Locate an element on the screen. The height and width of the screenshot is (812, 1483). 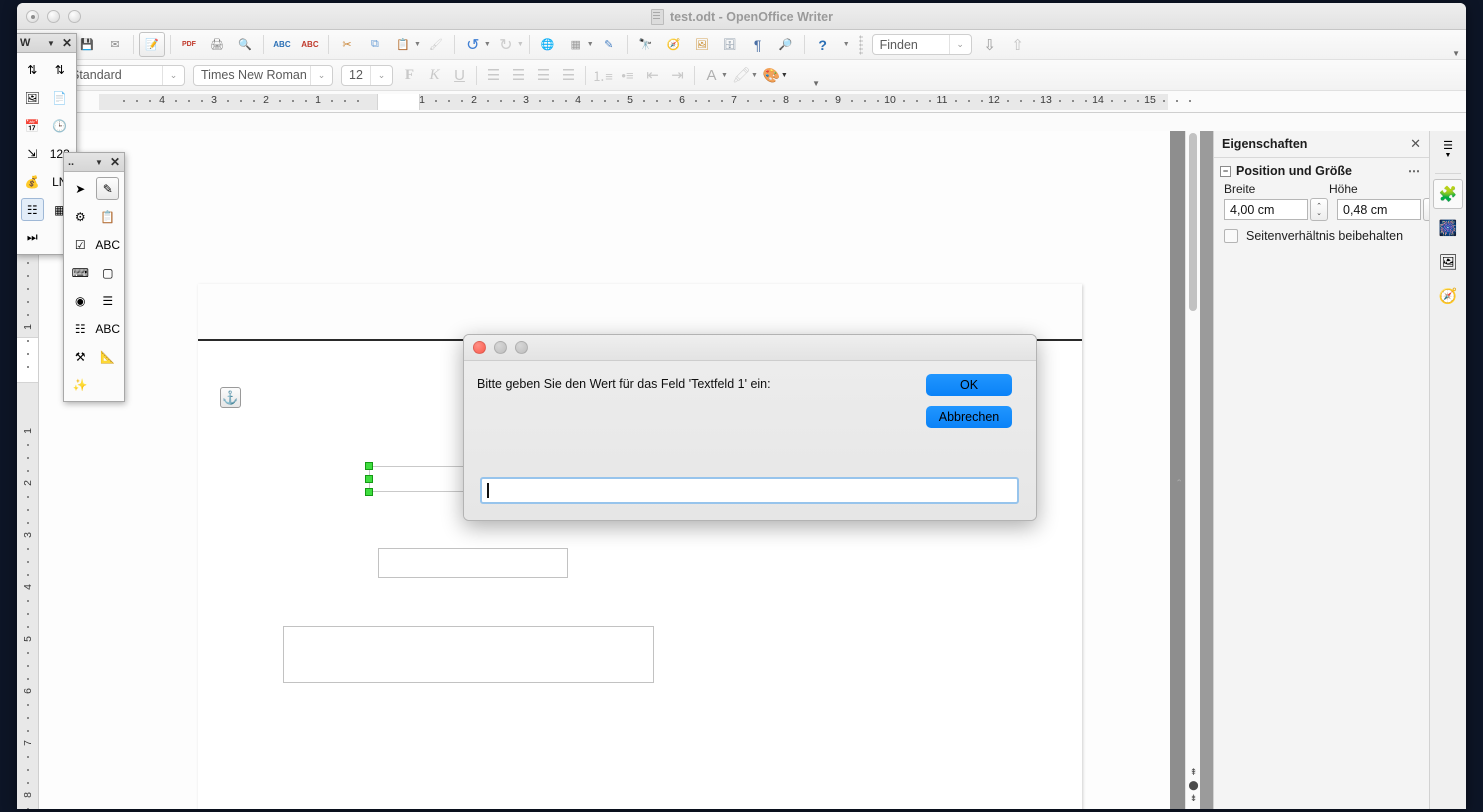
cut-button: ✂ is located at coordinates (347, 44).